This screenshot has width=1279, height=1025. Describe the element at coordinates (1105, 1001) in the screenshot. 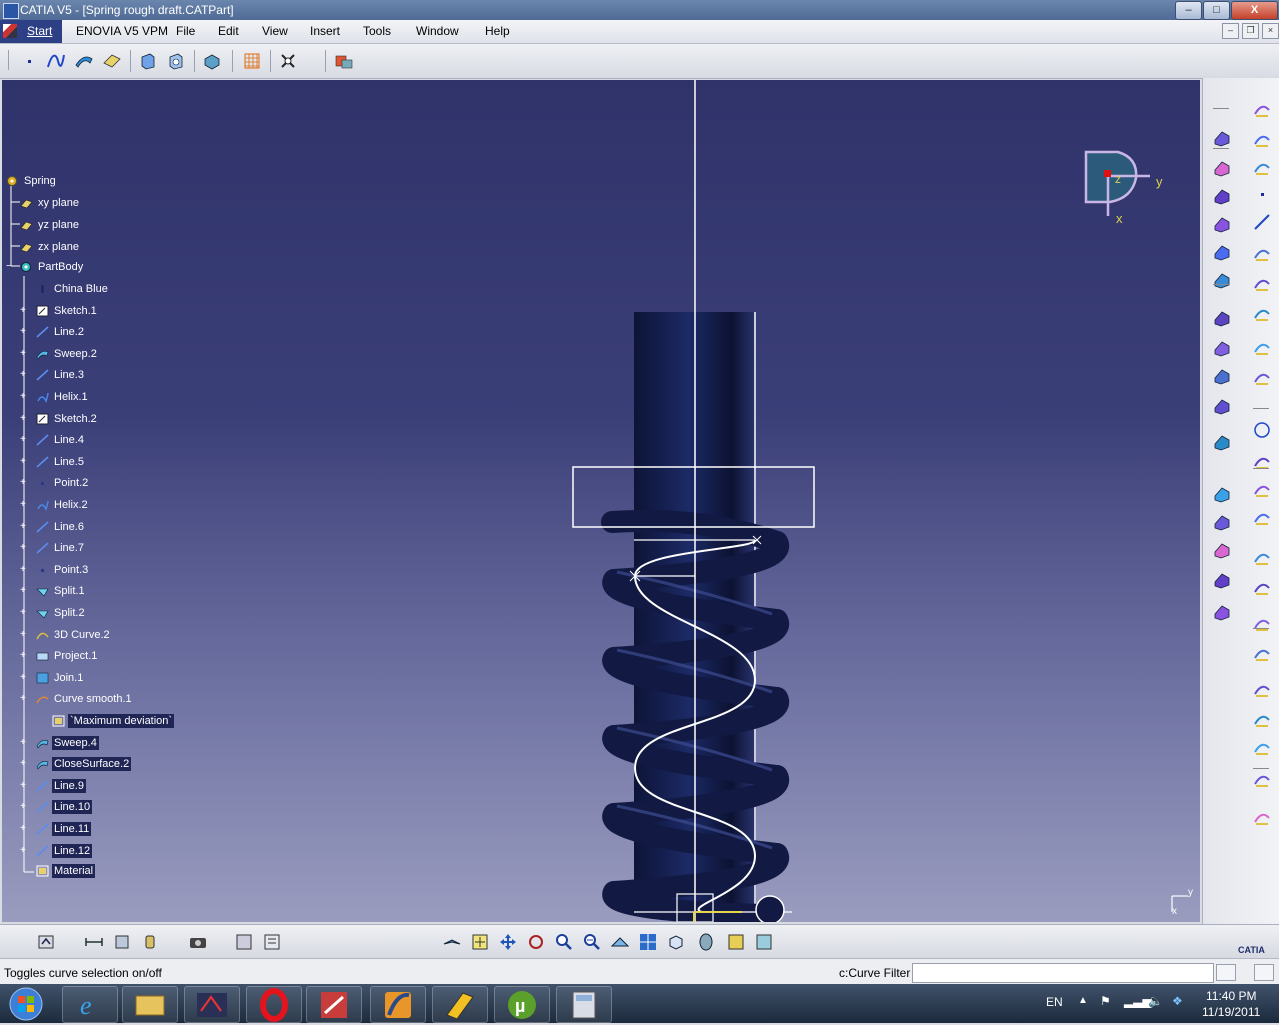

I see `action-center-icon: ⚑` at that location.